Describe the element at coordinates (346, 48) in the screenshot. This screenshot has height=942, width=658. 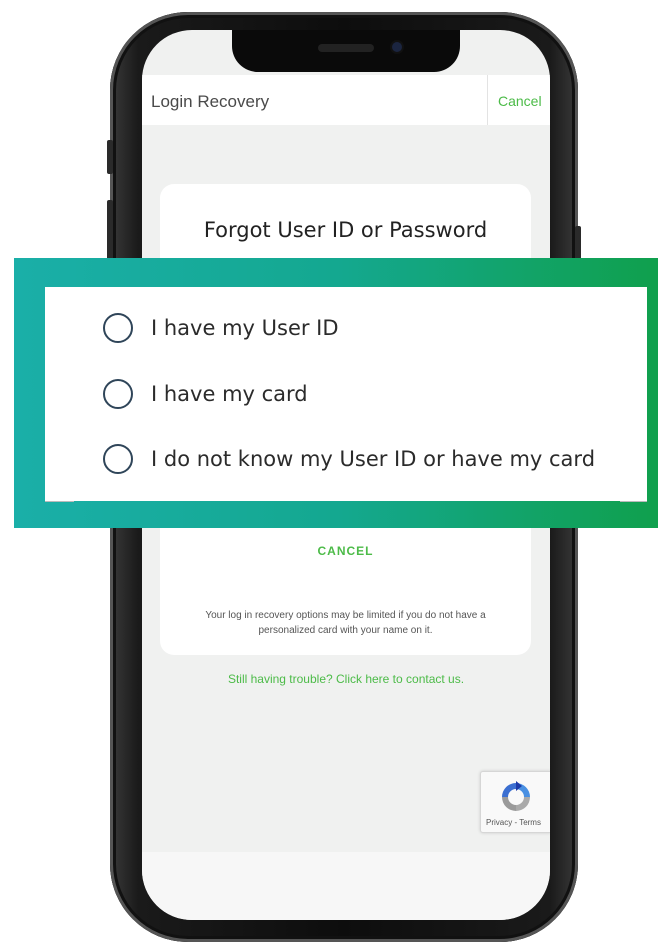
I see `speaker-grille` at that location.